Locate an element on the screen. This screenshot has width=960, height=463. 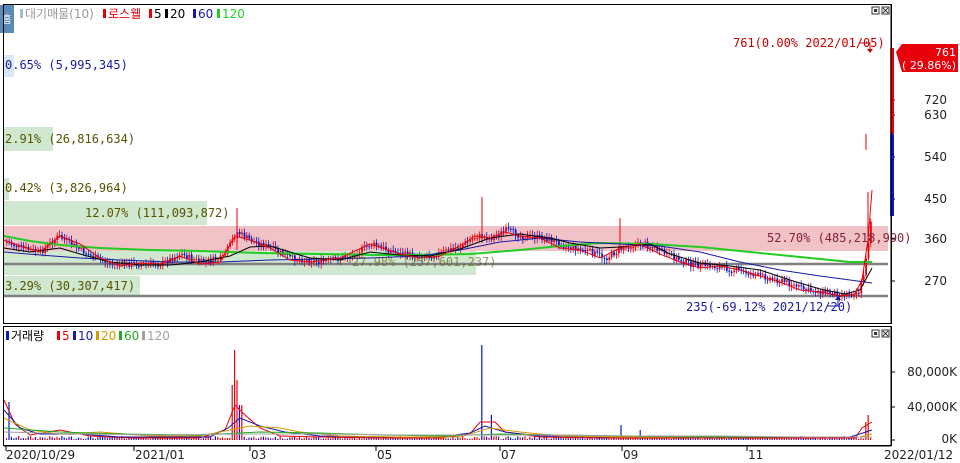
price-tick-label: 270 is located at coordinates (935, 281).